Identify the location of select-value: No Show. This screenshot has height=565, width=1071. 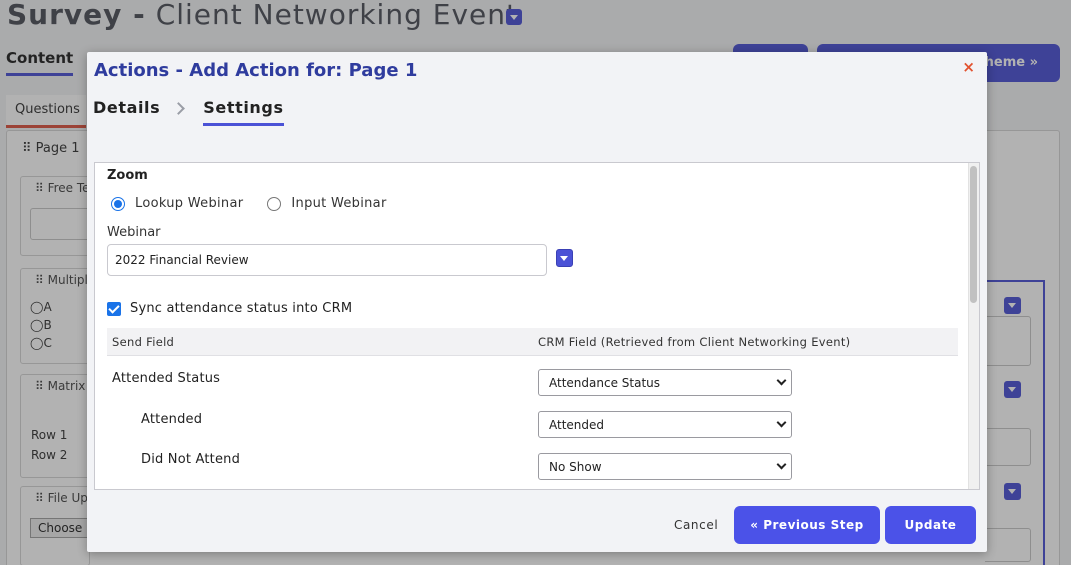
(575, 467).